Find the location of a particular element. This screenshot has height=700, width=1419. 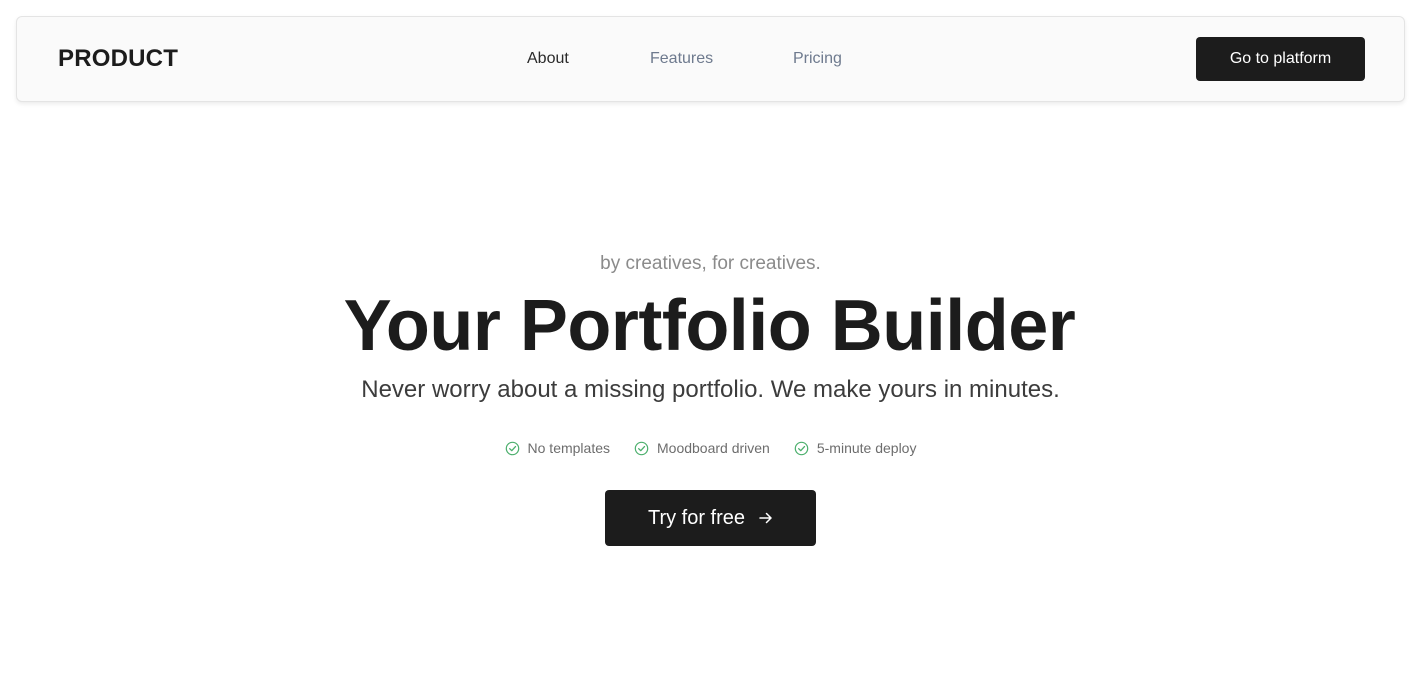

try-for-free-button: Try for free is located at coordinates (710, 518).